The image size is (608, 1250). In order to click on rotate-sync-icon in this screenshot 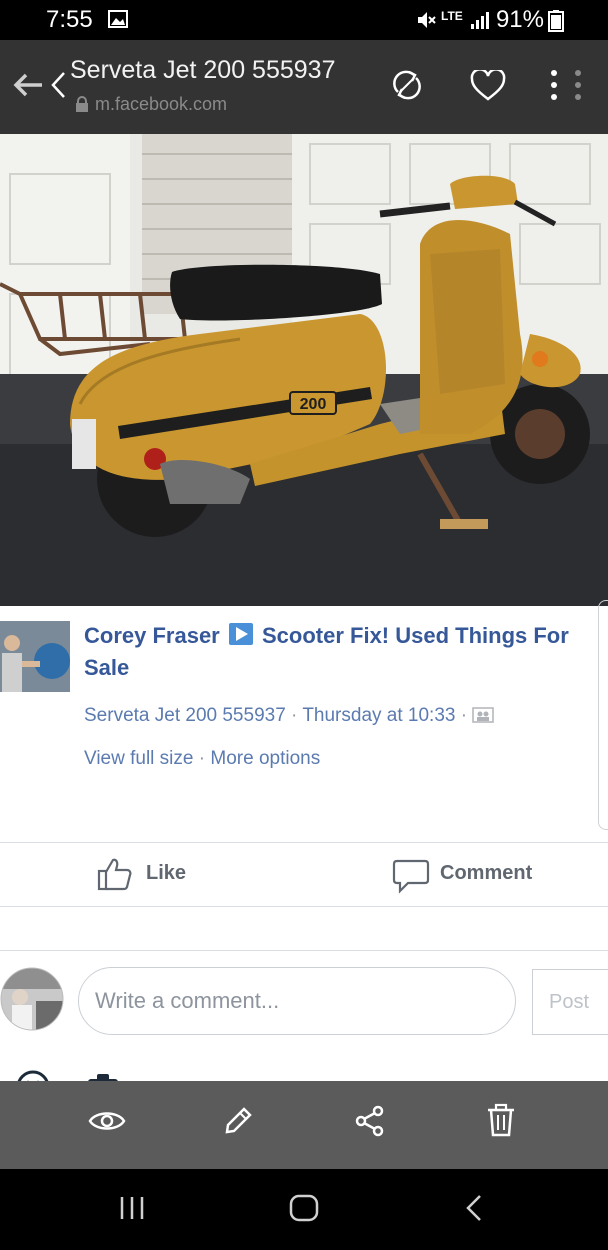, I will do `click(407, 85)`.